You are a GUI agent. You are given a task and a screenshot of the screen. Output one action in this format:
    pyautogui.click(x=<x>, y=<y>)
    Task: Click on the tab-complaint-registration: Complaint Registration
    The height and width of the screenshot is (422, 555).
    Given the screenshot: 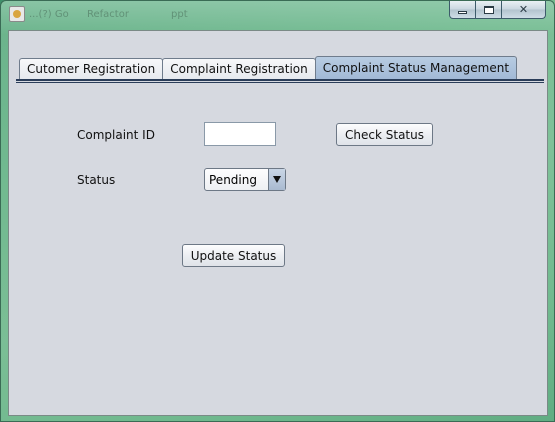 What is the action you would take?
    pyautogui.click(x=239, y=68)
    